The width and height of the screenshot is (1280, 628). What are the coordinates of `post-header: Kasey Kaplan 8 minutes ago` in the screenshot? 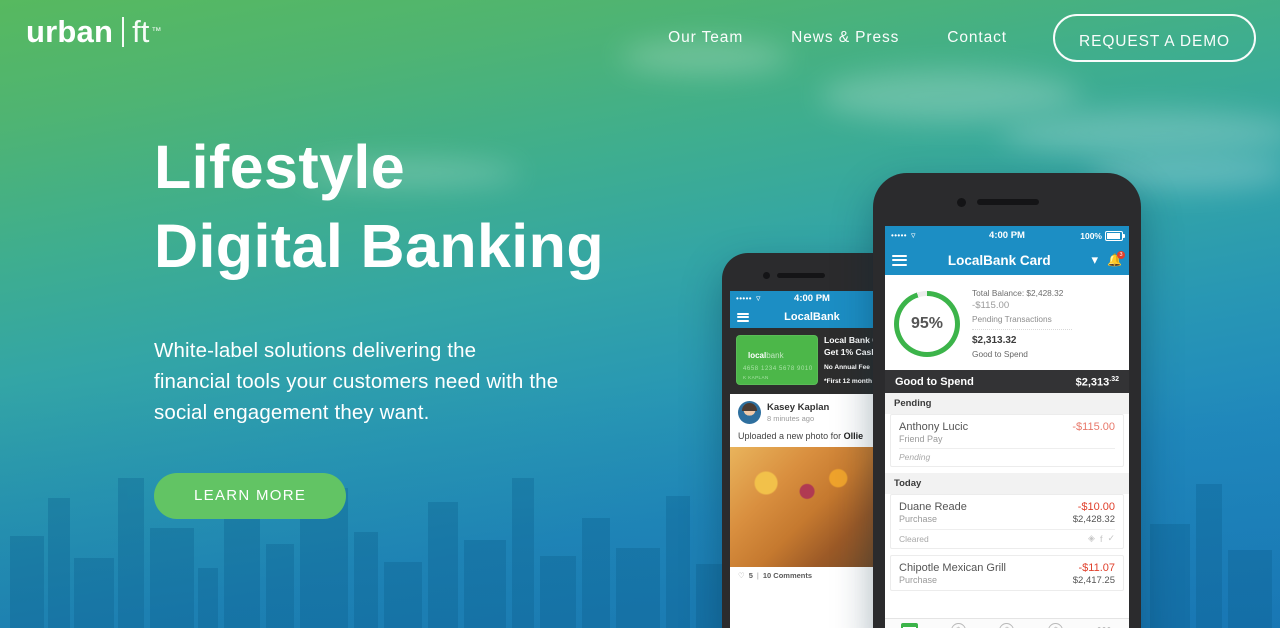 It's located at (812, 411).